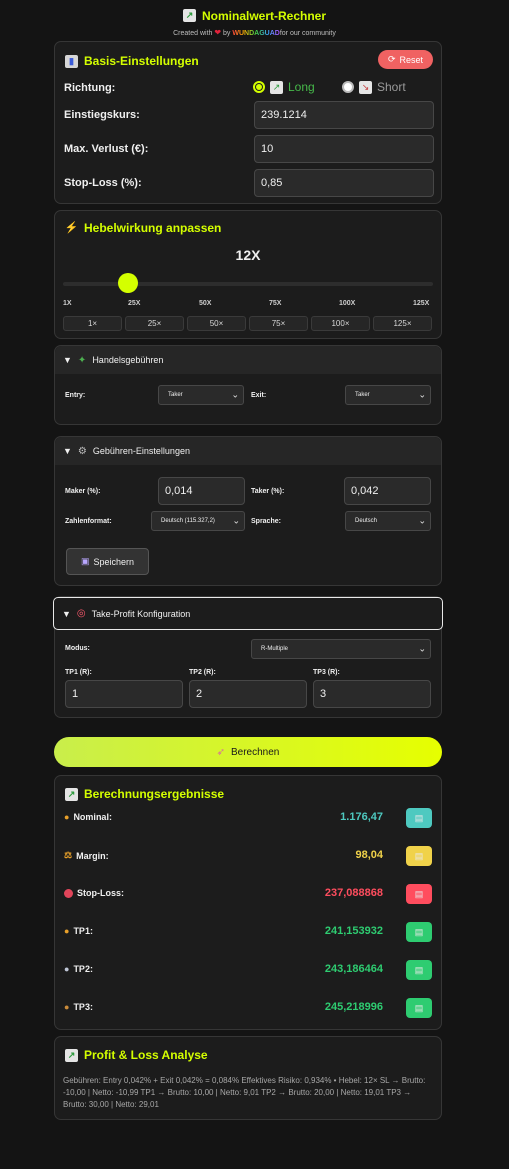 This screenshot has height=1169, width=509. What do you see at coordinates (362, 395) in the screenshot?
I see `fee-exit-value: Taker` at bounding box center [362, 395].